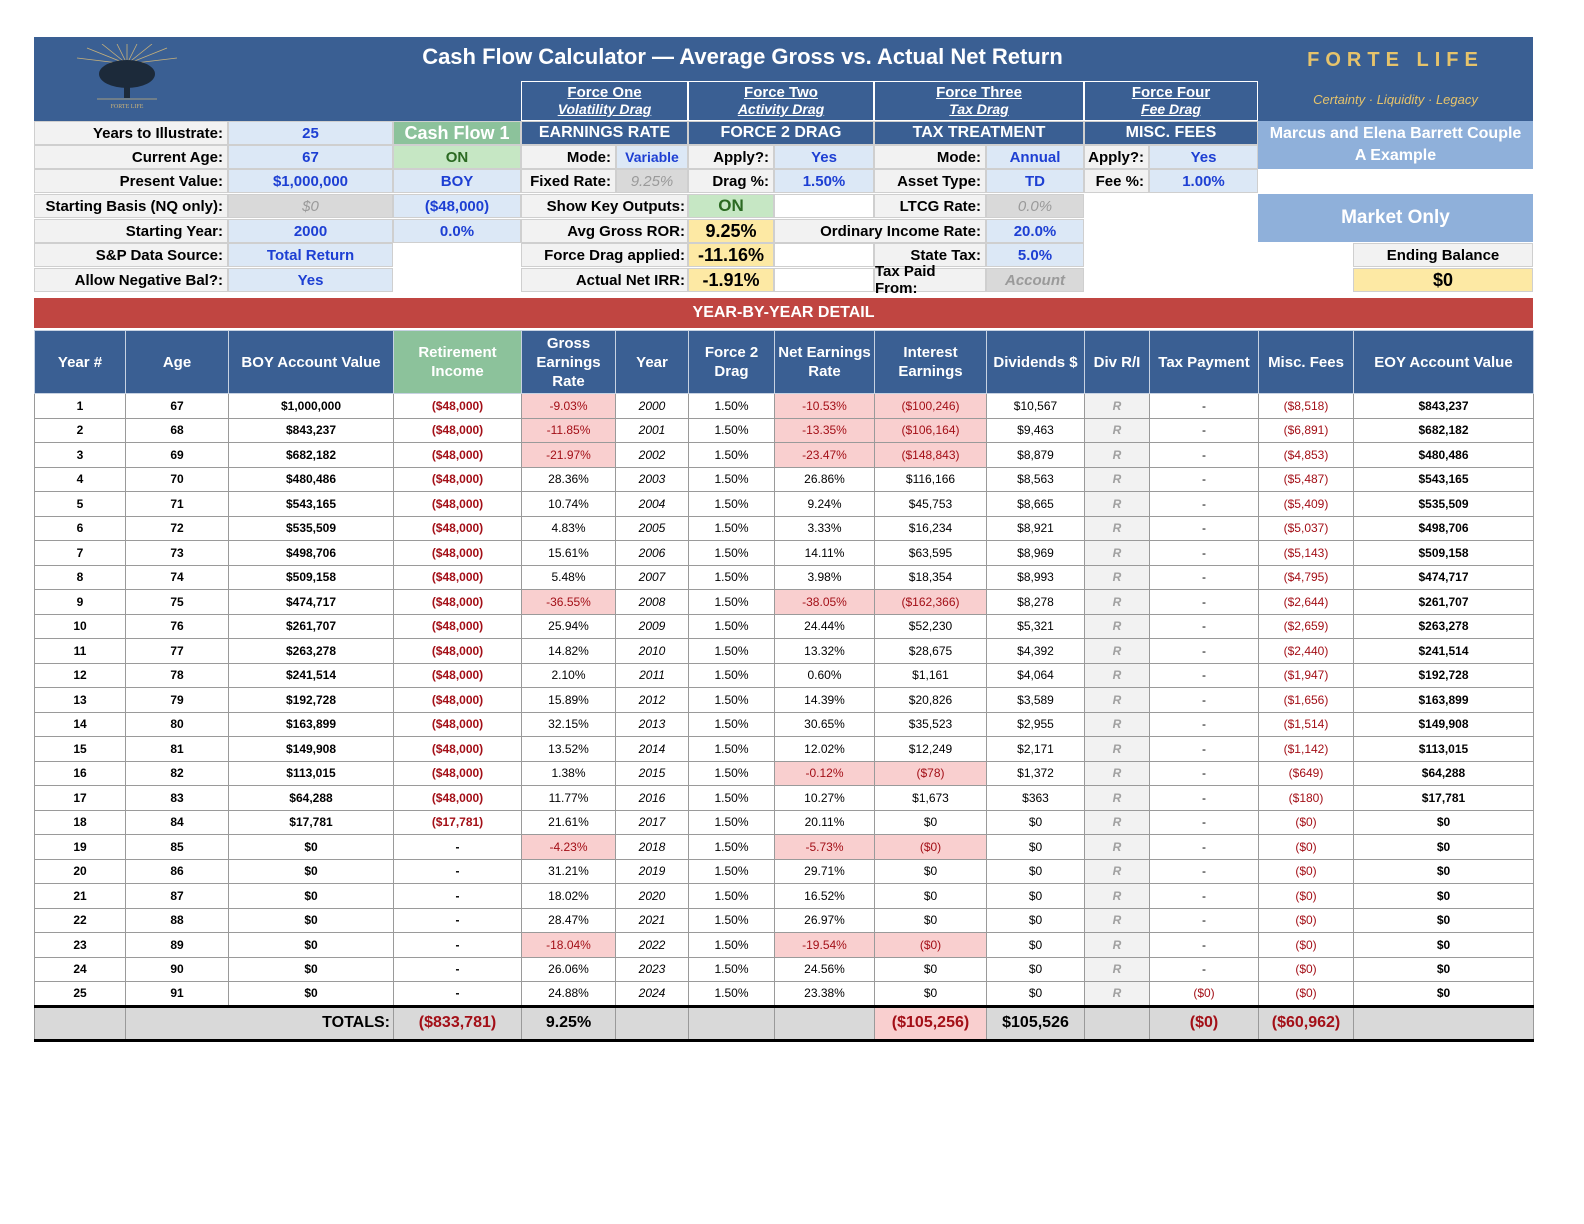 The image size is (1584, 1224). Describe the element at coordinates (652, 651) in the screenshot. I see `cell-year: 2010` at that location.